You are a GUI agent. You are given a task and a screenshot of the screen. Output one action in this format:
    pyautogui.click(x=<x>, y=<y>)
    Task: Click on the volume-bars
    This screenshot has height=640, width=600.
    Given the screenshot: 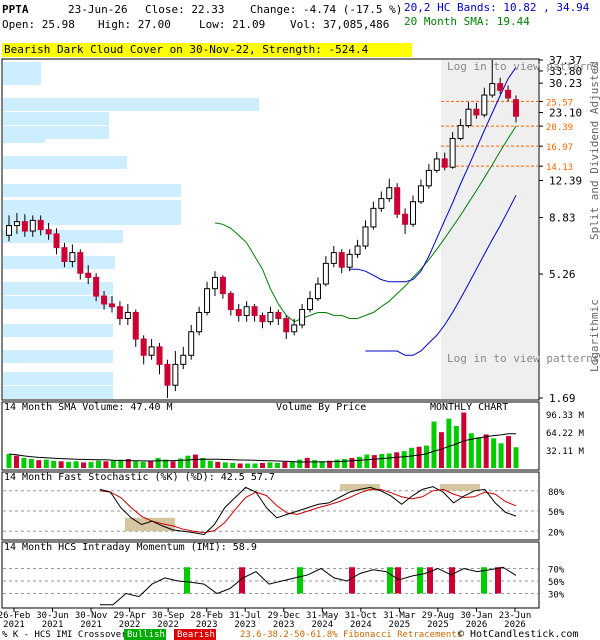 What is the action you would take?
    pyautogui.click(x=262, y=440)
    